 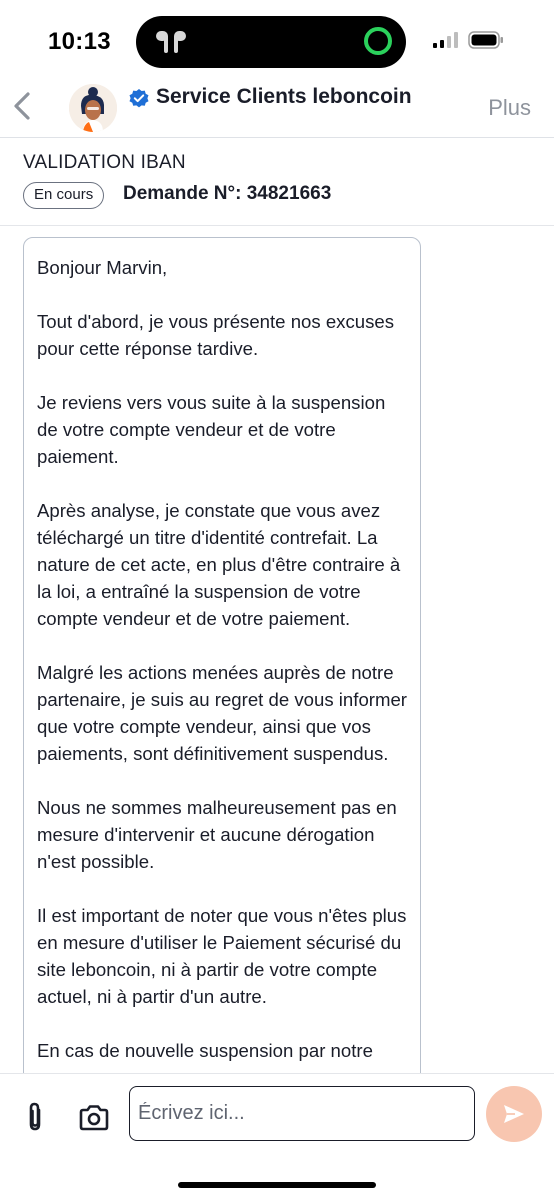 What do you see at coordinates (485, 40) in the screenshot?
I see `battery-icon` at bounding box center [485, 40].